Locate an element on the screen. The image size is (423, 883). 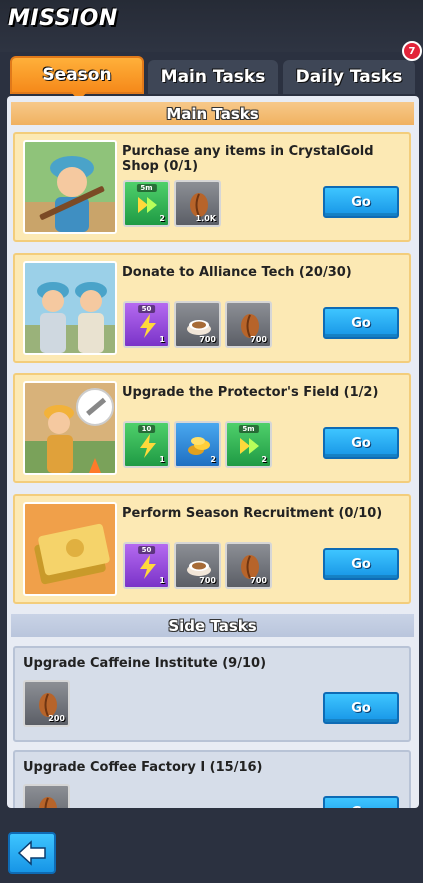
tab-main-tasks: Main Tasks is located at coordinates (213, 77).